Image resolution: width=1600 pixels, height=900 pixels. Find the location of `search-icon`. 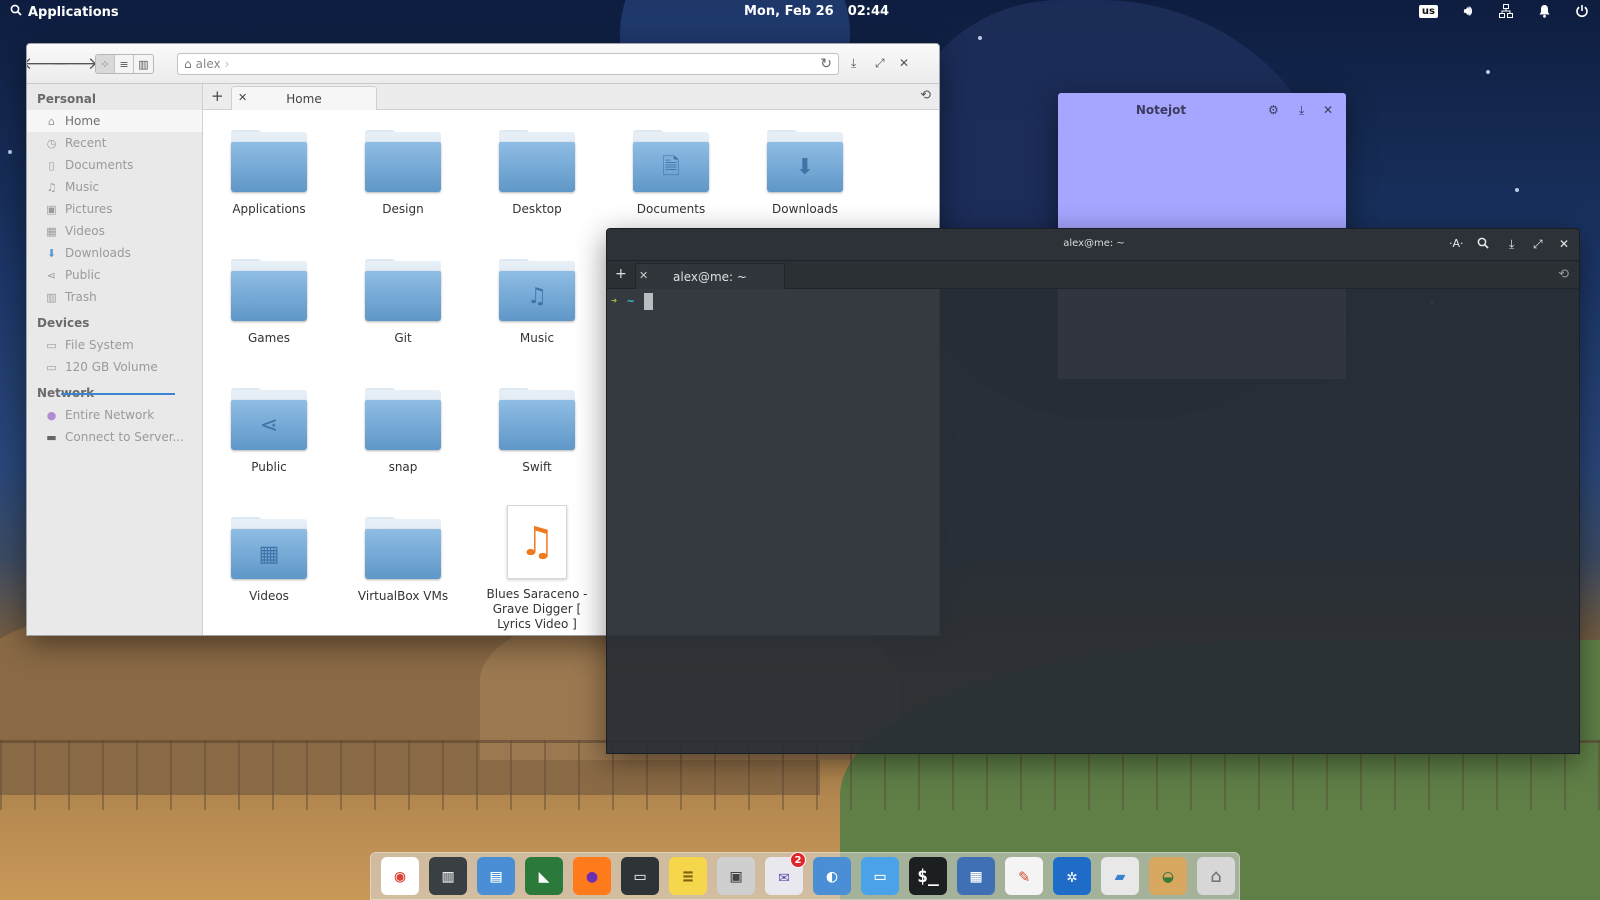

search-icon is located at coordinates (1483, 244).